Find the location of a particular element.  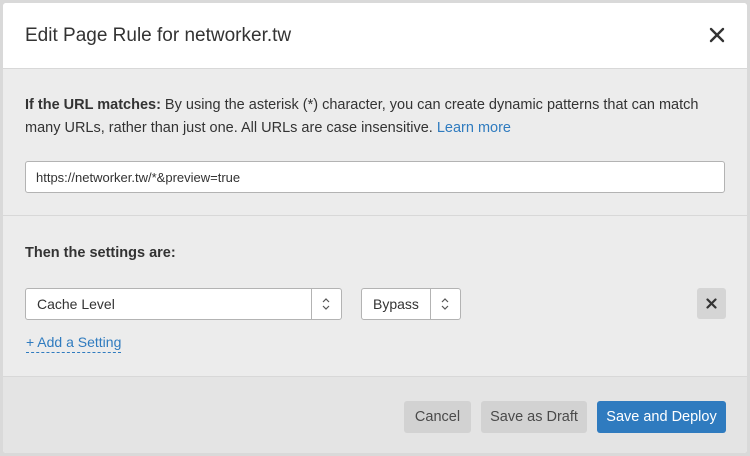

setting-type-stepper is located at coordinates (326, 304).